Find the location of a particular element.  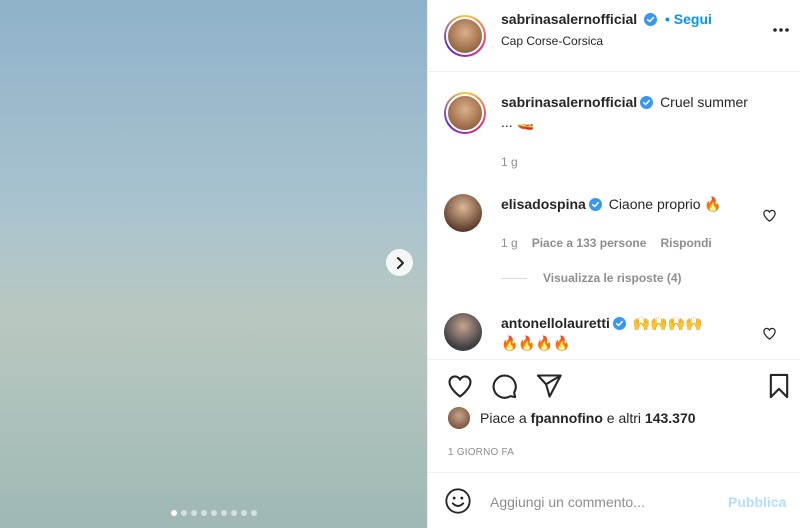

emoji-icon is located at coordinates (458, 501).